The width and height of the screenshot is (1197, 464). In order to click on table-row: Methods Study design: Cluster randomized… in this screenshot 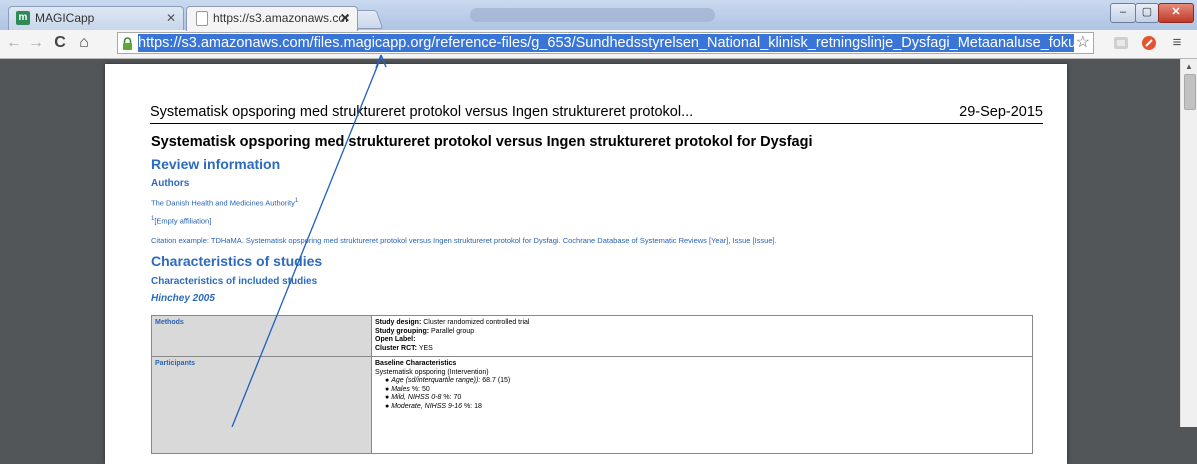, I will do `click(592, 336)`.